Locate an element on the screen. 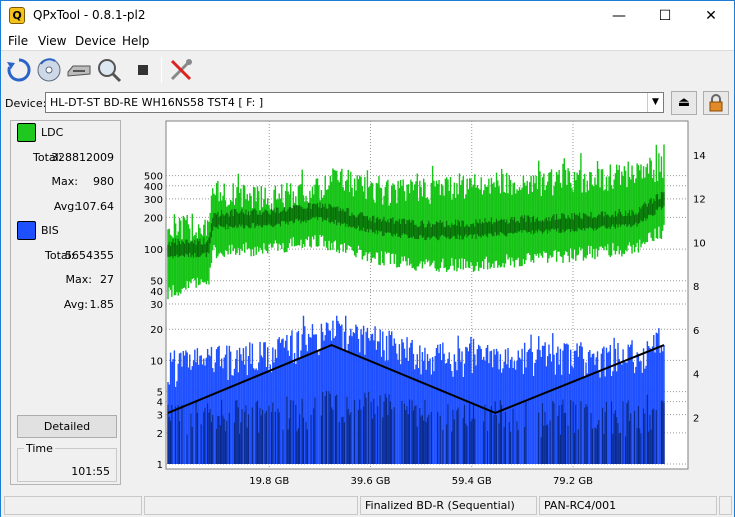 This screenshot has width=735, height=517. ldc-label: LDC is located at coordinates (52, 132).